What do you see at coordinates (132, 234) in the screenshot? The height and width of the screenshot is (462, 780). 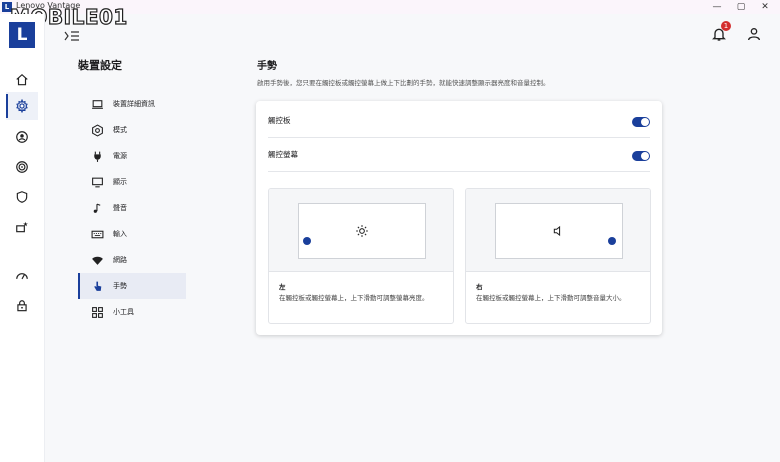 I see `nav-item-input: 輸入` at bounding box center [132, 234].